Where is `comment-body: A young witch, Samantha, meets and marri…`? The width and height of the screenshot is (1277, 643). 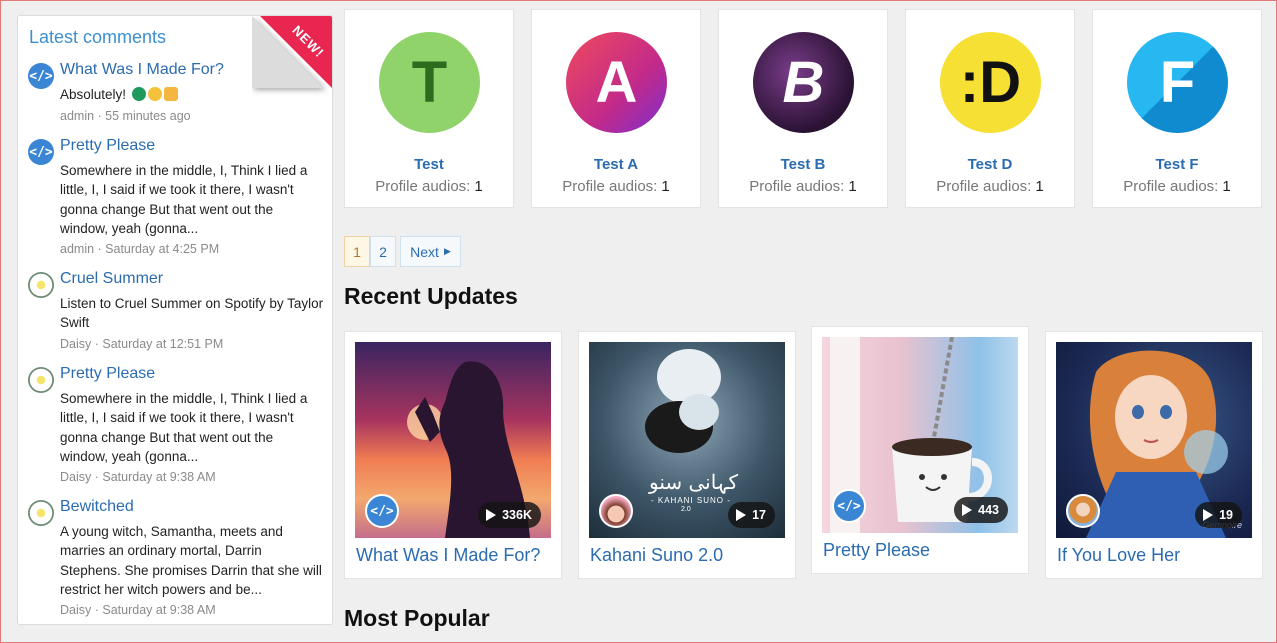
comment-body: A young witch, Samantha, meets and marri… is located at coordinates (191, 560).